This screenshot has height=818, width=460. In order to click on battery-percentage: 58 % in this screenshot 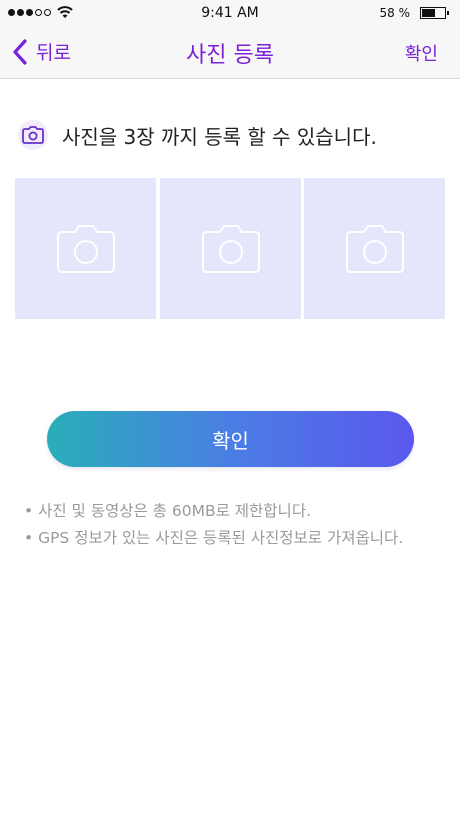, I will do `click(395, 13)`.